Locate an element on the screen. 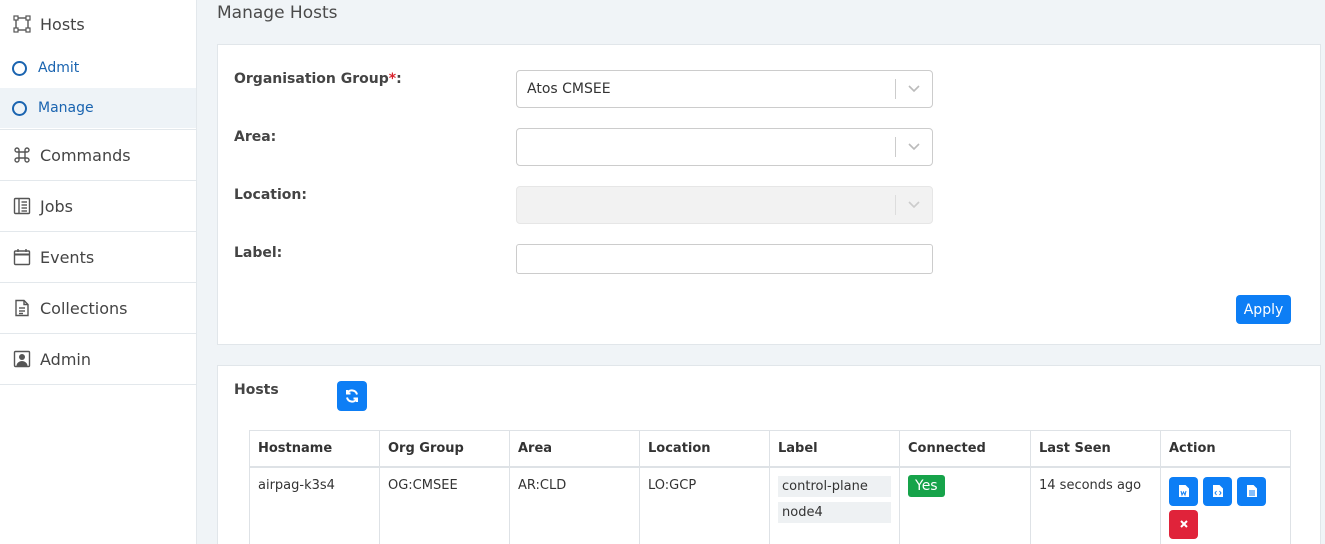 The width and height of the screenshot is (1325, 544). cell-location: LO:GCP is located at coordinates (704, 505).